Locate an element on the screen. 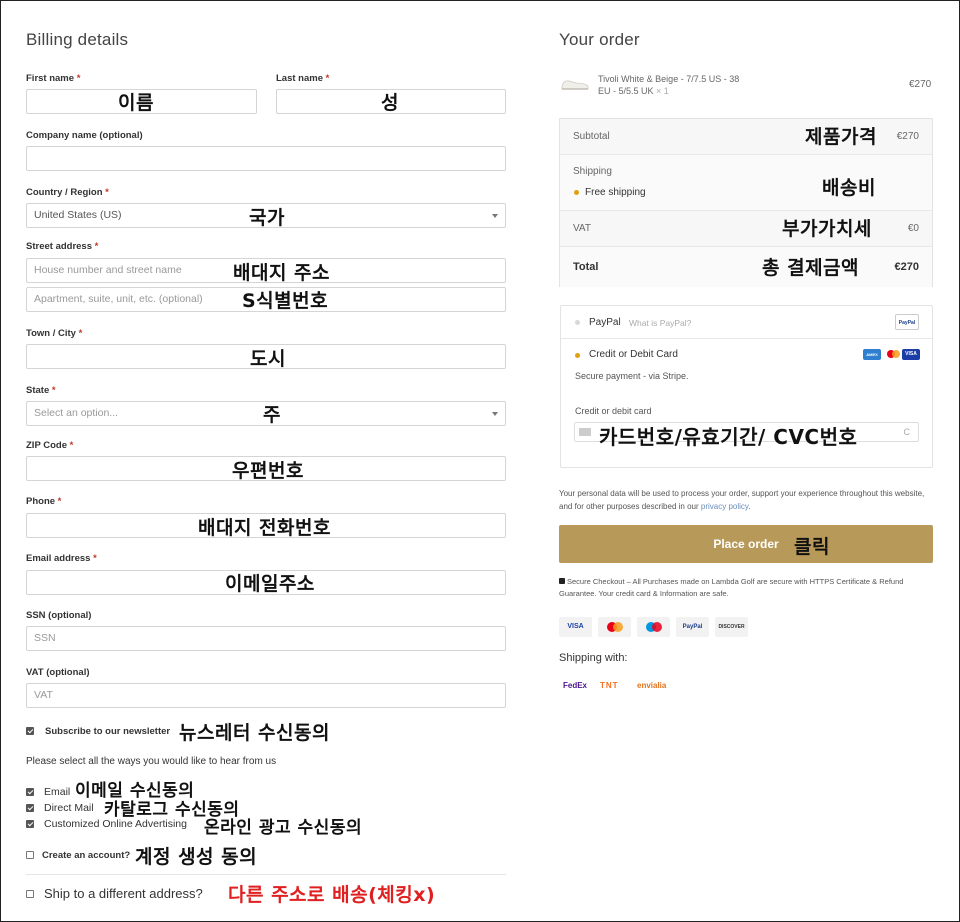  country-value: United States (US) is located at coordinates (78, 215).